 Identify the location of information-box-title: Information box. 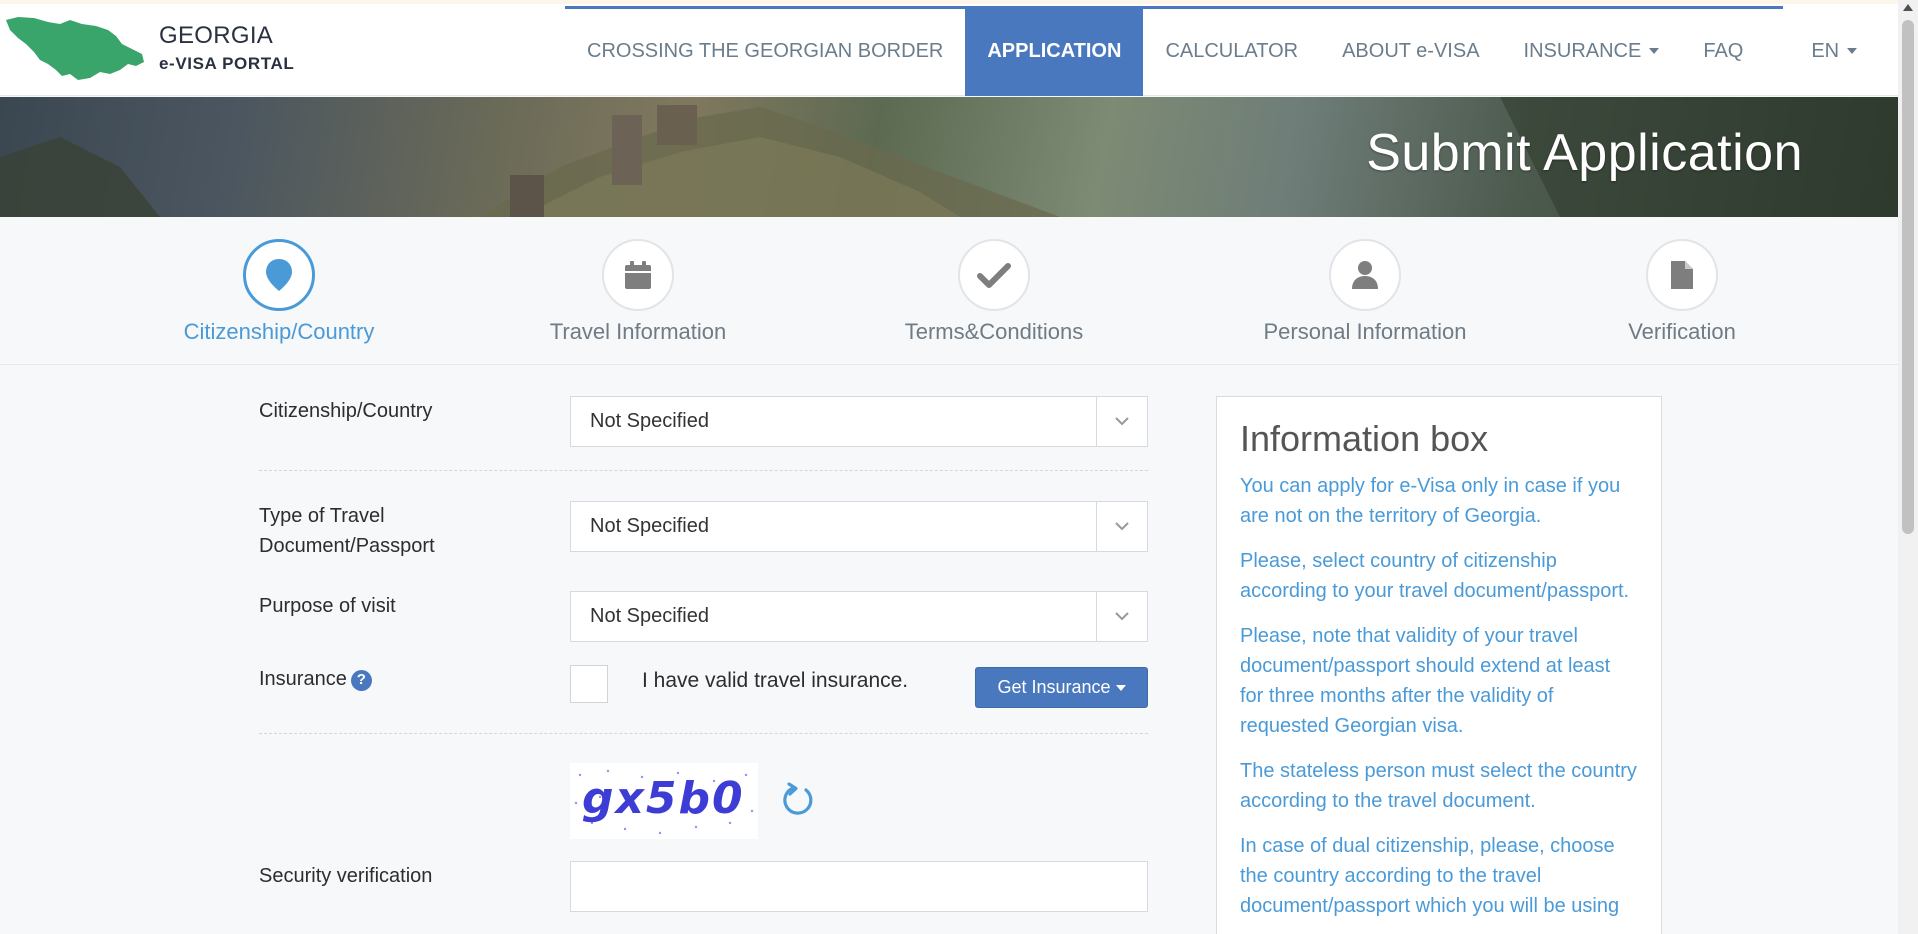
(1364, 438).